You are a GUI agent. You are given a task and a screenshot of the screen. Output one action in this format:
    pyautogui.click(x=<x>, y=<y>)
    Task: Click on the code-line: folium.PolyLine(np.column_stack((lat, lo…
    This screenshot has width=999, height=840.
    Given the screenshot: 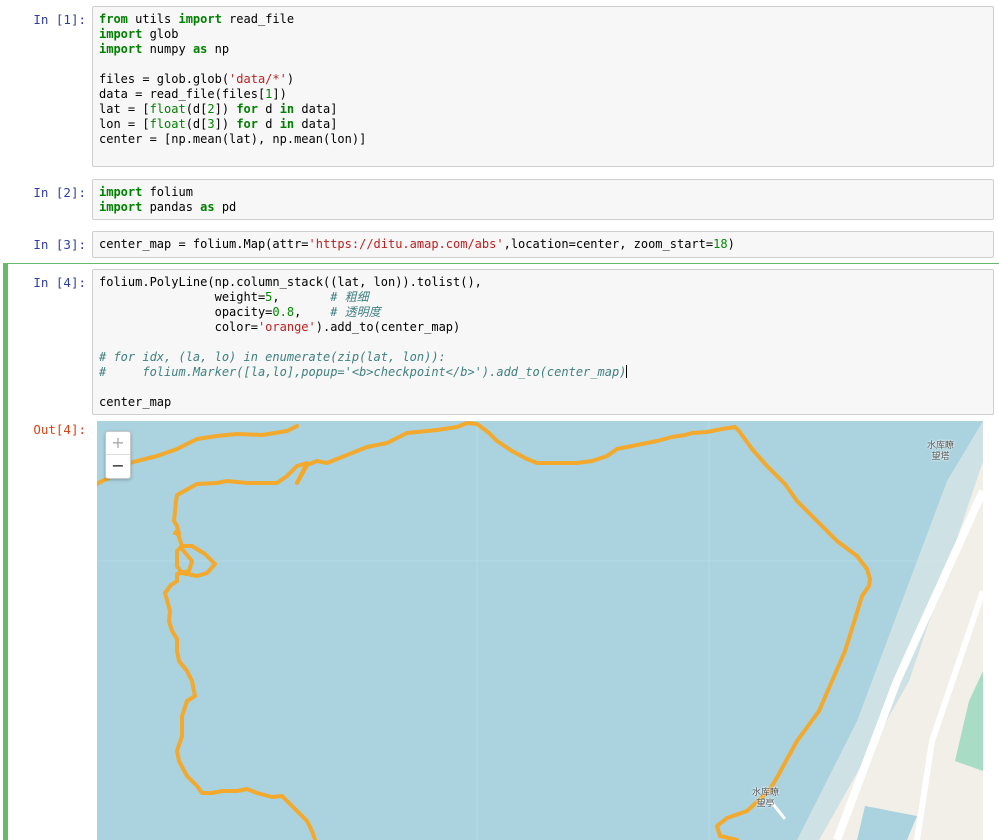 What is the action you would take?
    pyautogui.click(x=363, y=282)
    